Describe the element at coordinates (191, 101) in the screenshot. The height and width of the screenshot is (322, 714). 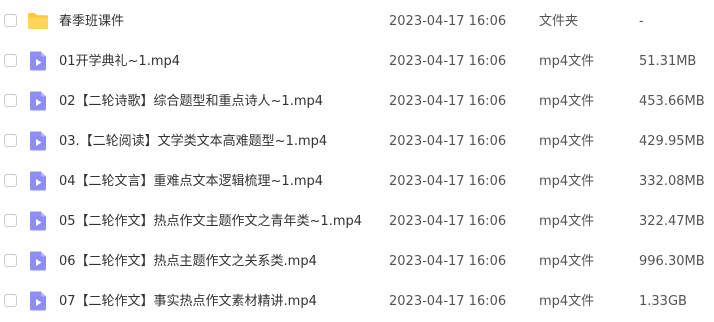
I see `file-name: 02【二轮诗歌】综合题型和重点诗人~1.mp4` at that location.